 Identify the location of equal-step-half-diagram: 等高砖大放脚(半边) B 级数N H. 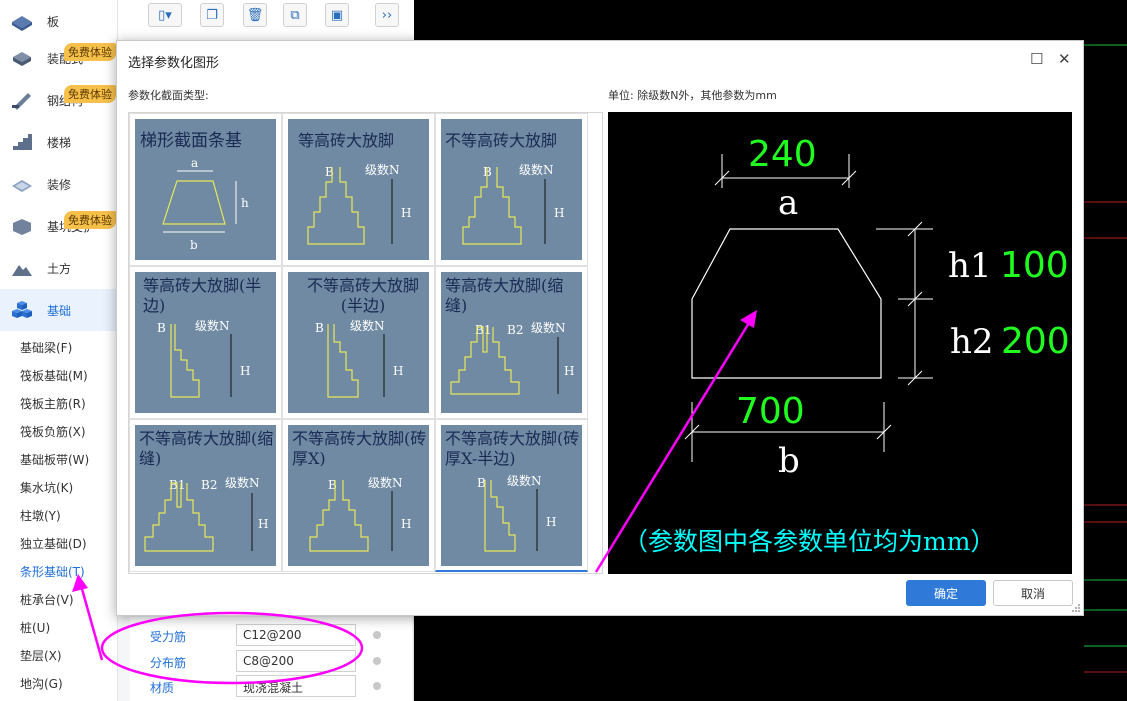
(202, 337).